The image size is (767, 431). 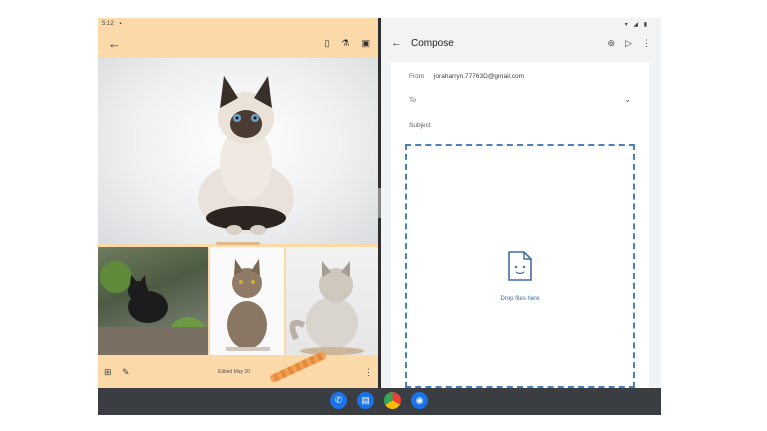 I want to click on camera-app-icon: ◉, so click(x=419, y=400).